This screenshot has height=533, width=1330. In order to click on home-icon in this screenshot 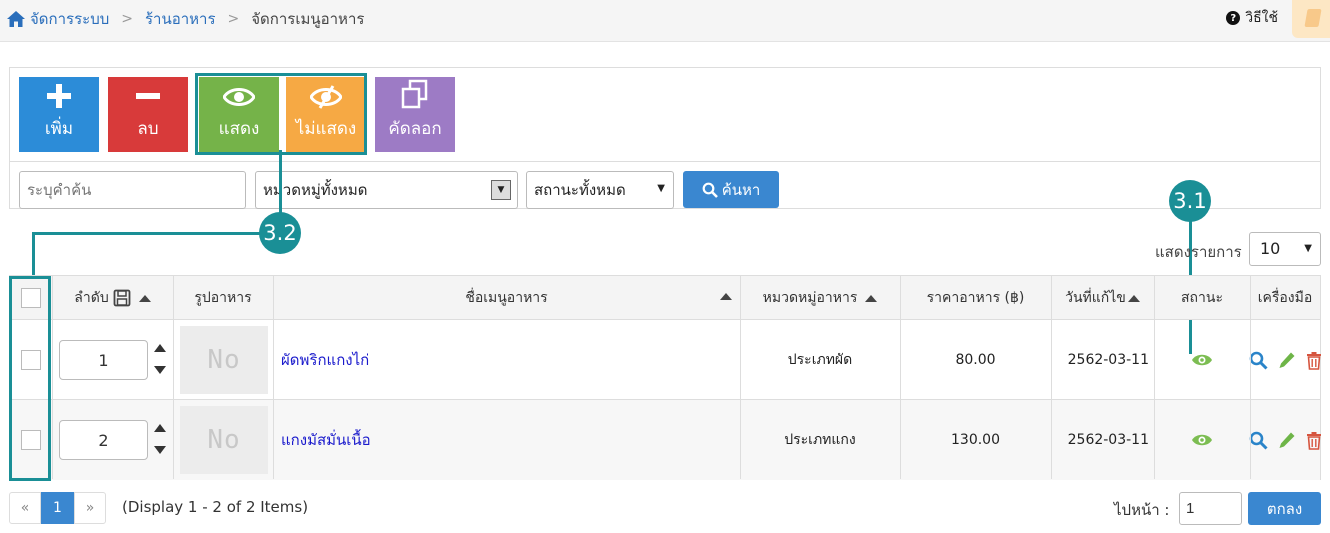, I will do `click(16, 19)`.